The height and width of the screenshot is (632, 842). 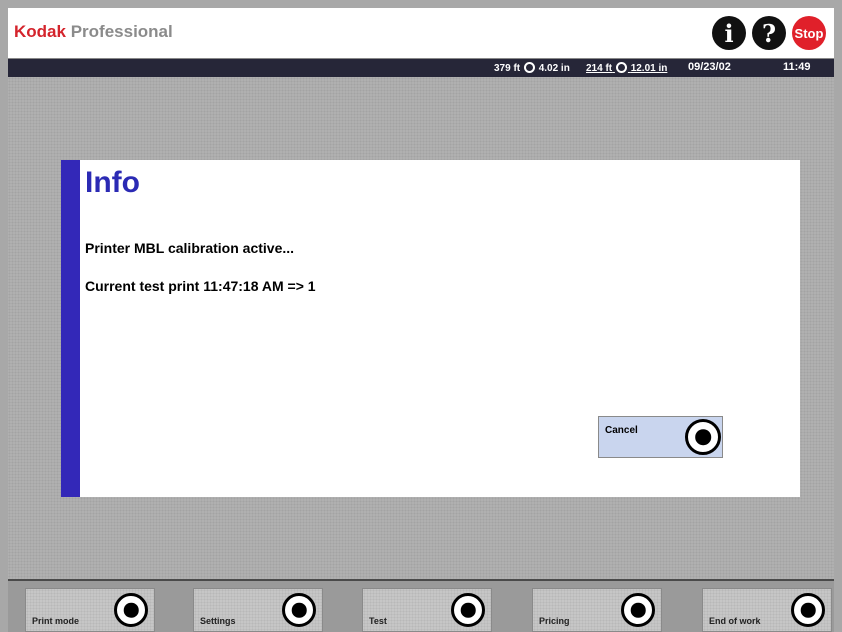 I want to click on end-of-work-button: End of work, so click(x=767, y=610).